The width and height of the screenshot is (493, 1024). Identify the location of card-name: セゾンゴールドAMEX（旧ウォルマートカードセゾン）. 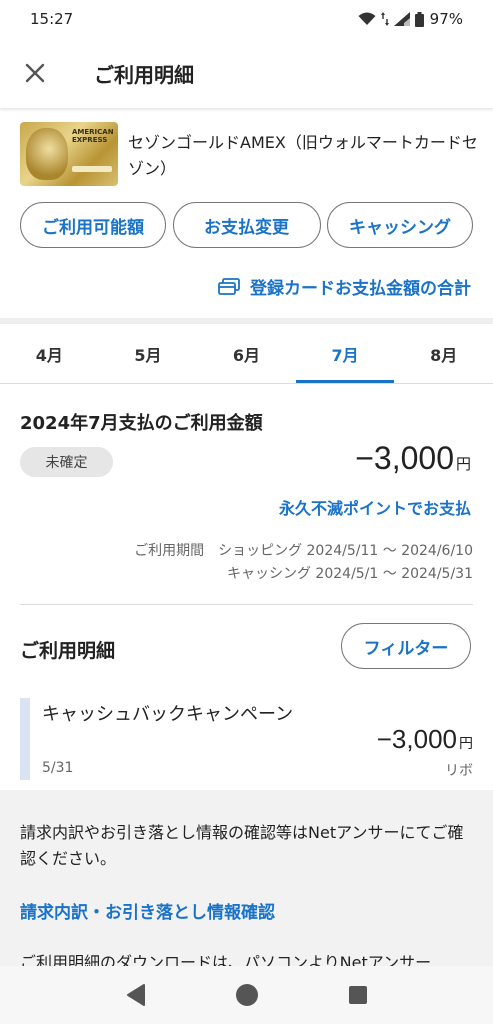
(303, 155).